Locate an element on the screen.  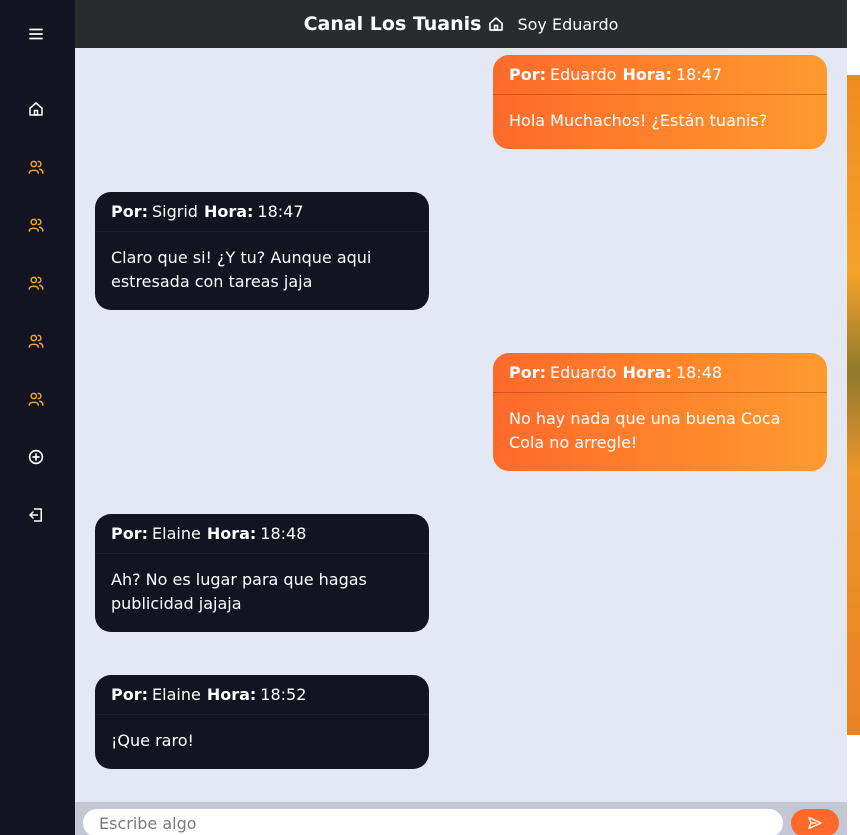
send-icon is located at coordinates (815, 823).